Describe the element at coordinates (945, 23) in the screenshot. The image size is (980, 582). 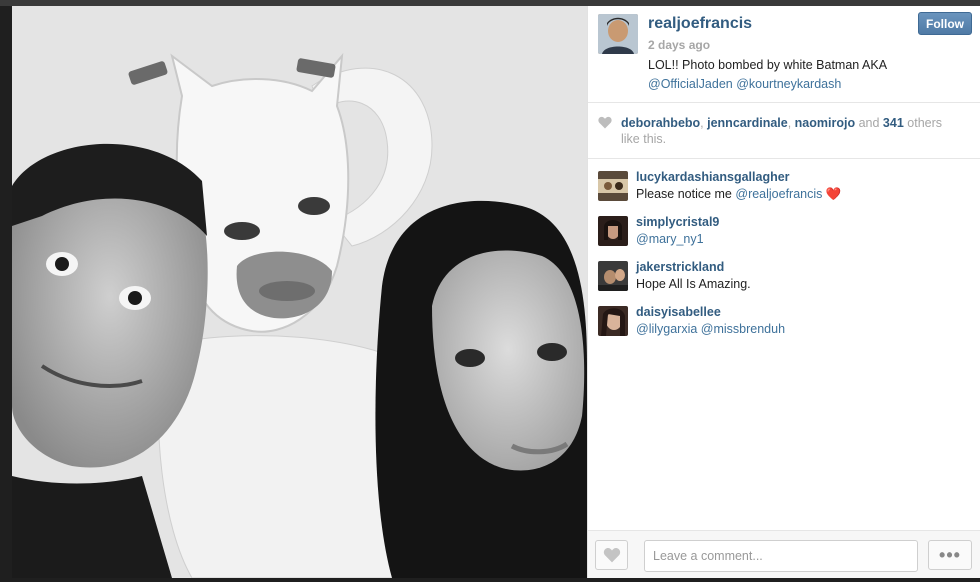
I see `follow-button: Follow` at that location.